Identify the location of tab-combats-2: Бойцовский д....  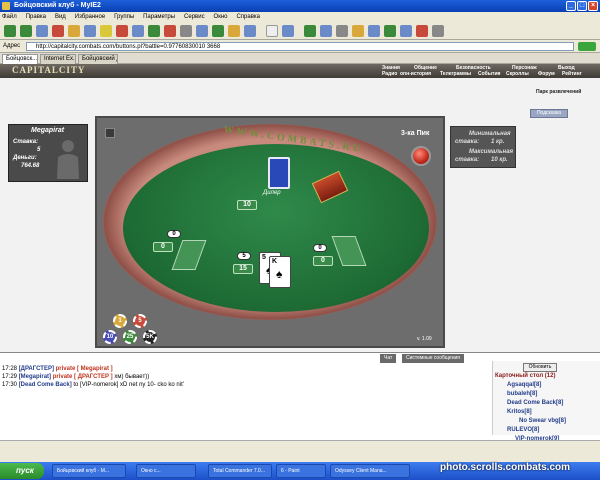
(98, 59).